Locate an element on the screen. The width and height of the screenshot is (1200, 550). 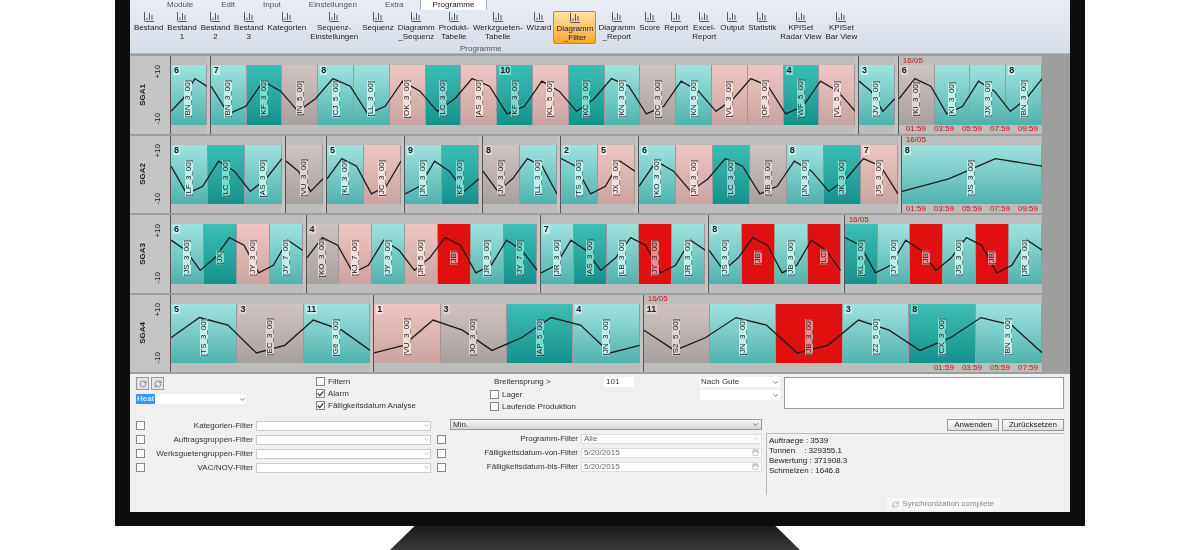
time-marker: 05:59 is located at coordinates (971, 129).